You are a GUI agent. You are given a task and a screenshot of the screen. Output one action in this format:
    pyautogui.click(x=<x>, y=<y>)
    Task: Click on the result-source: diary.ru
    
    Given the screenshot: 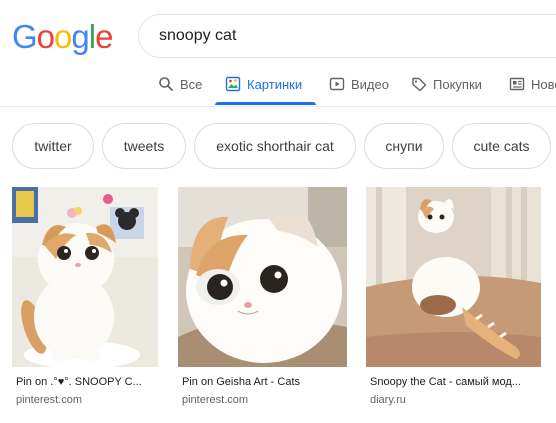 What is the action you would take?
    pyautogui.click(x=388, y=400)
    